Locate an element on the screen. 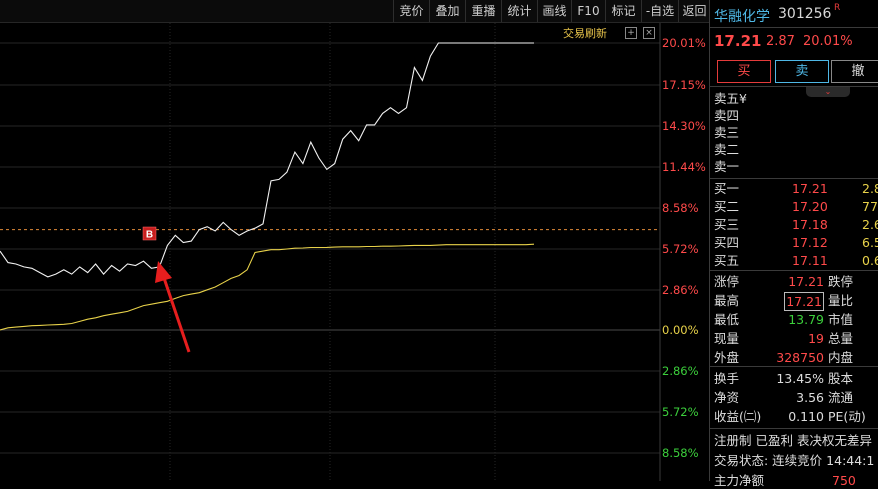  stat-row: 换手 13.45% 股本 is located at coordinates (796, 378).